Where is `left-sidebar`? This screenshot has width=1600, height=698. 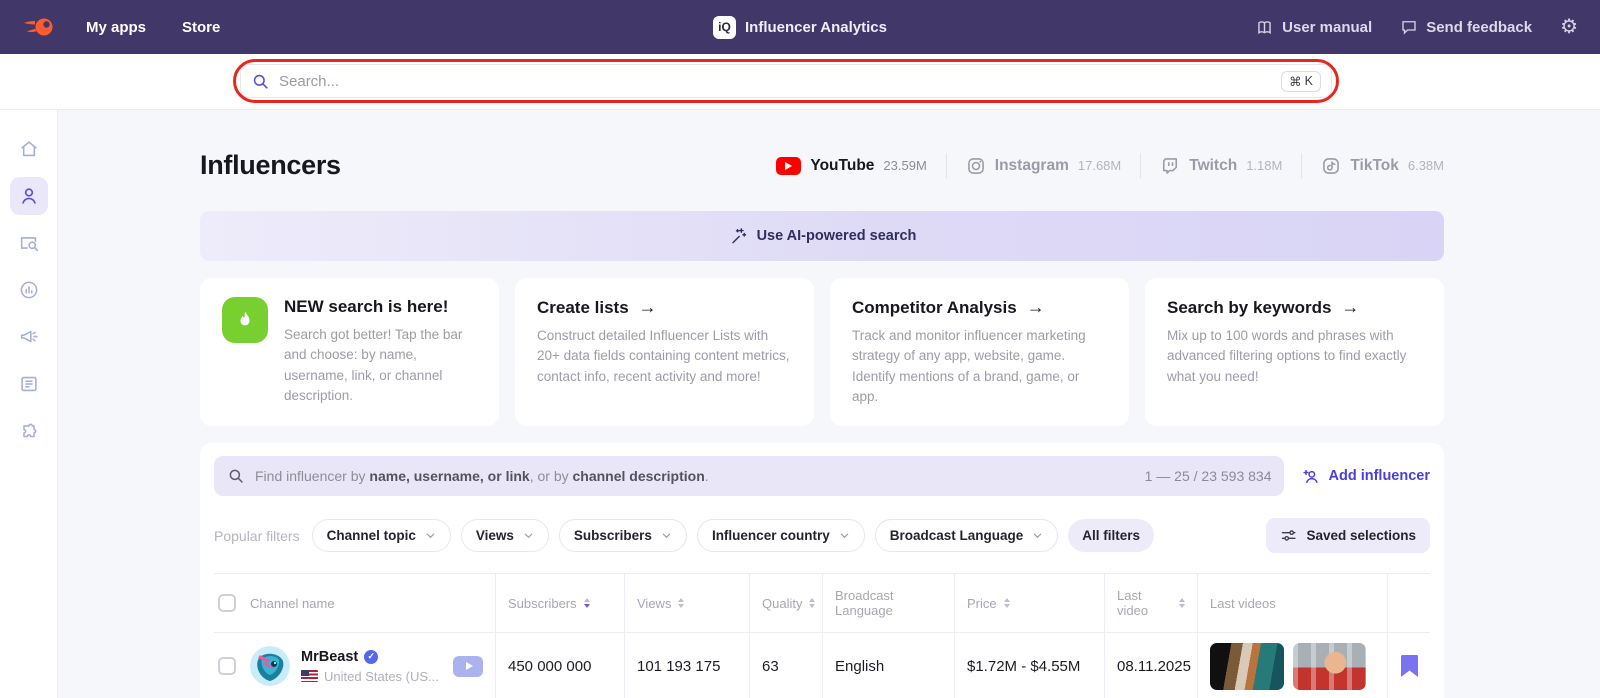 left-sidebar is located at coordinates (29, 404).